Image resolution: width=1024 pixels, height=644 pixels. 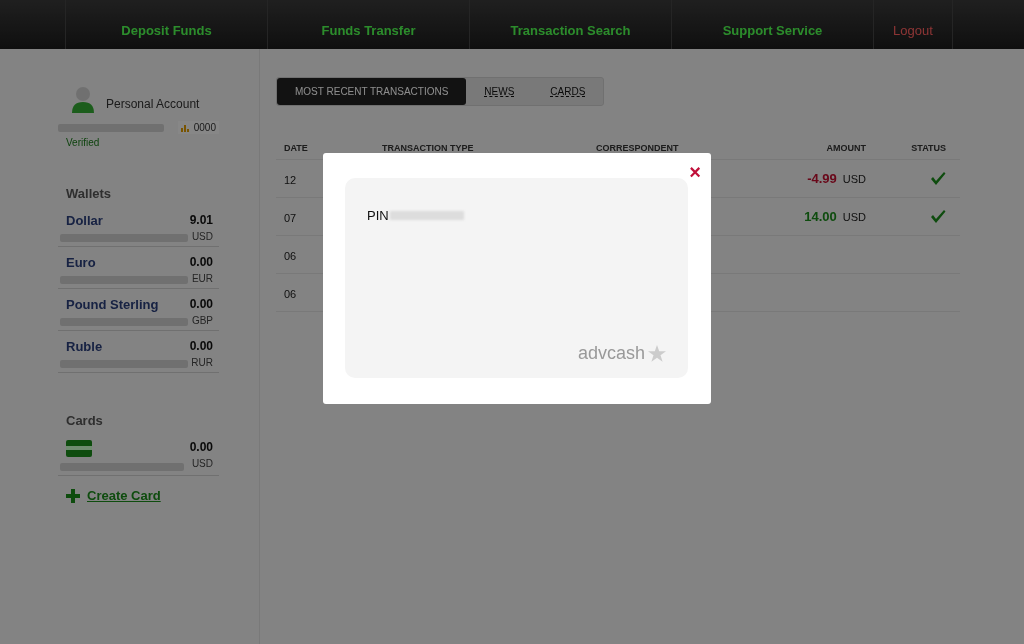 I want to click on wallet-currency: RUR, so click(x=202, y=362).